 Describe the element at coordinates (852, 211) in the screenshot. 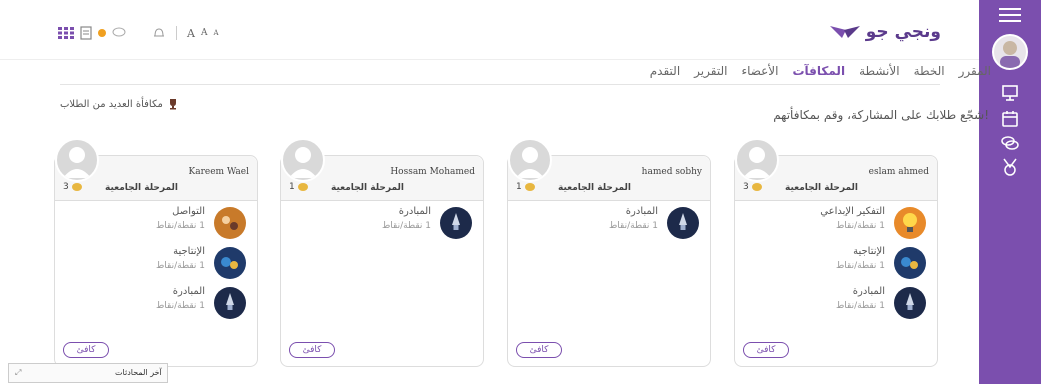

I see `badge-name: التفكير الإبداعي` at that location.